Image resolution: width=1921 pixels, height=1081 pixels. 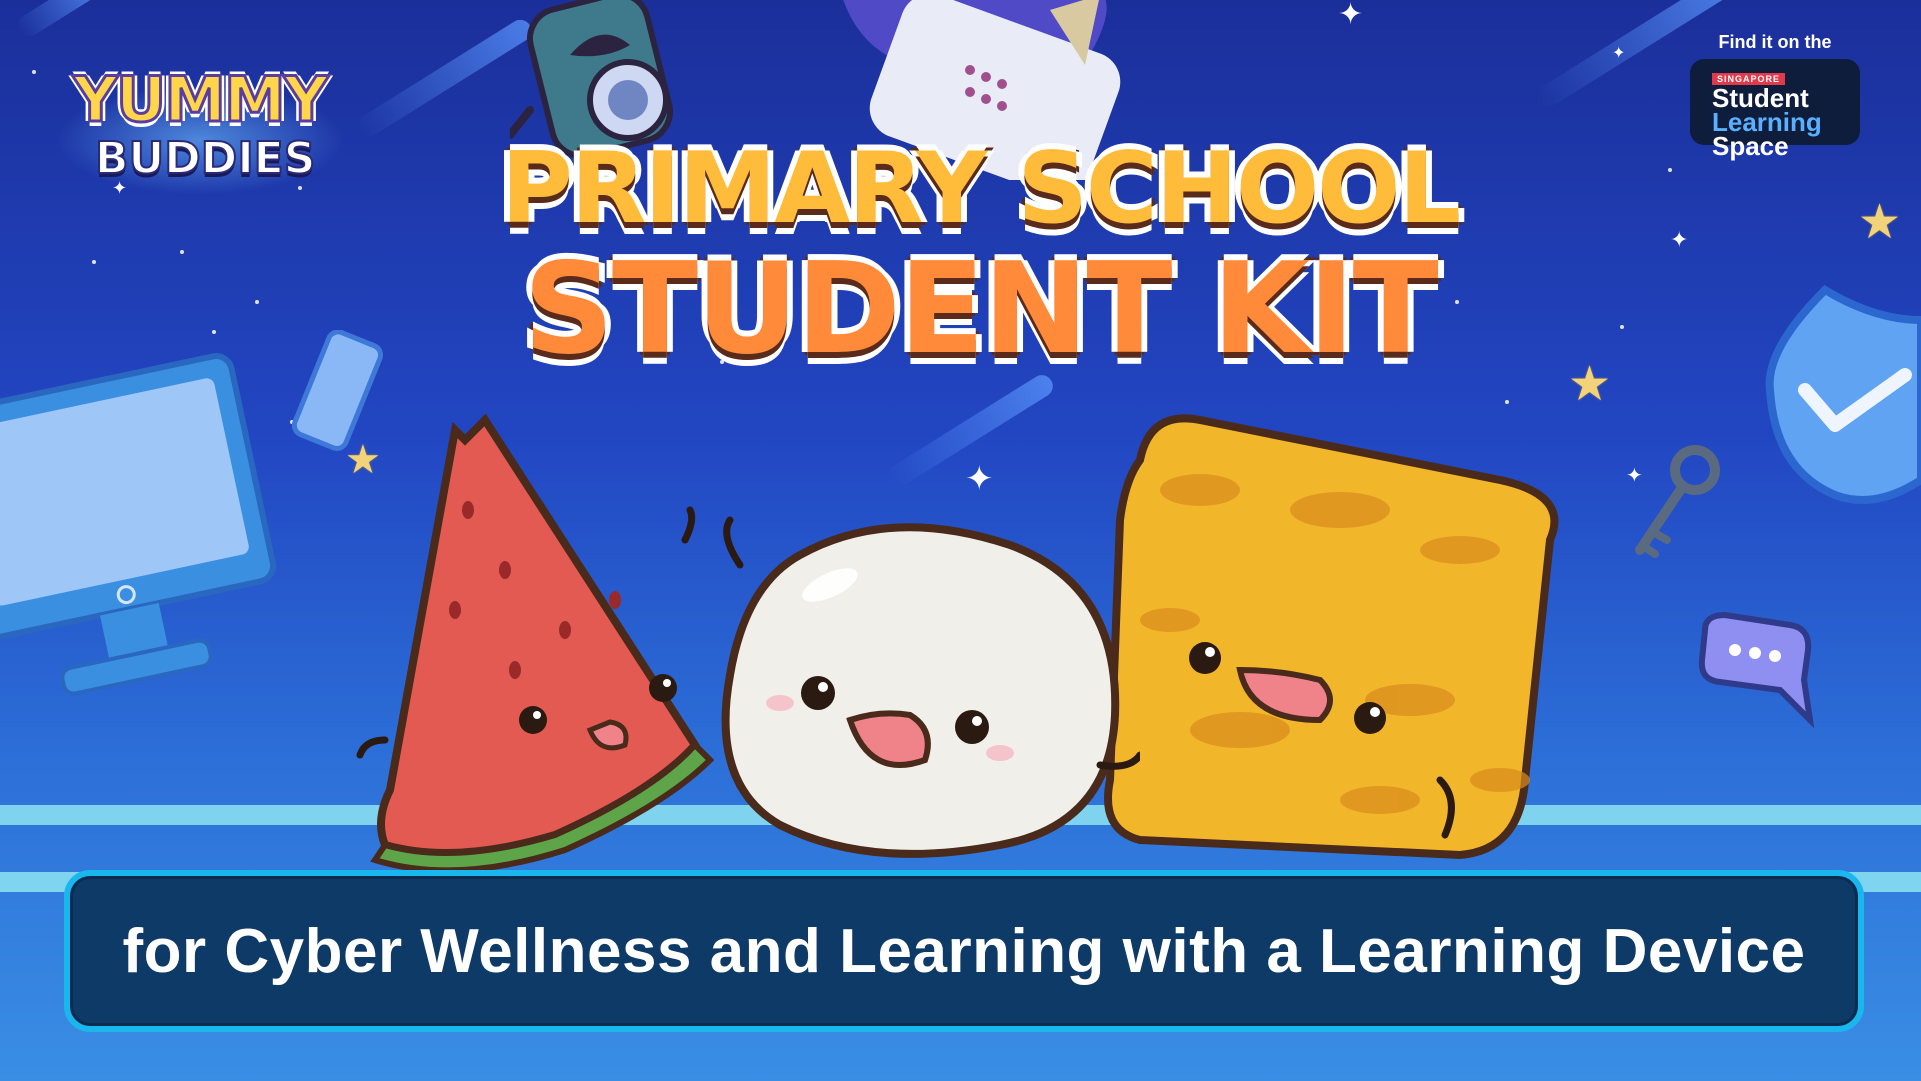 What do you see at coordinates (1775, 109) in the screenshot?
I see `badge-box: SINGAPORE Student Learning Space` at bounding box center [1775, 109].